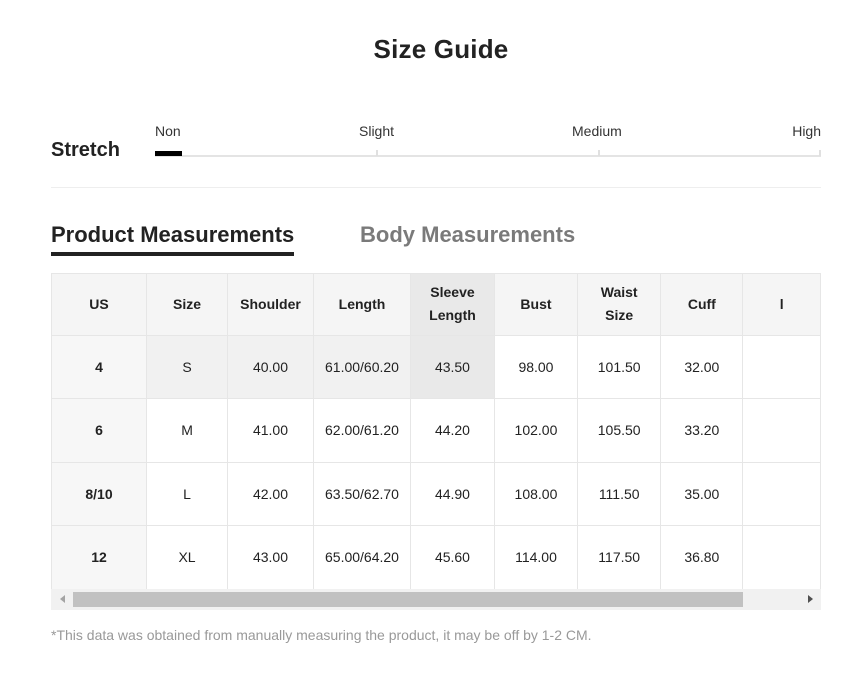 The width and height of the screenshot is (856, 682). Describe the element at coordinates (100, 557) in the screenshot. I see `table-cell-us-size: 12` at that location.